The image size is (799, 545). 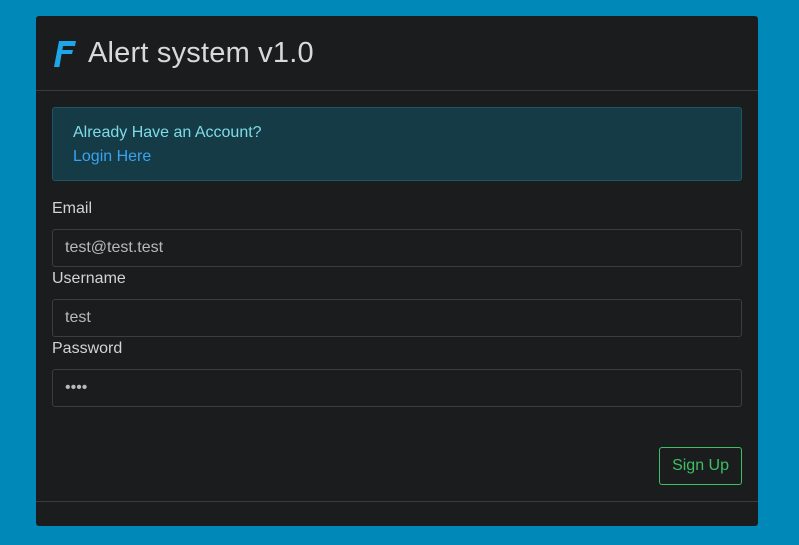 I want to click on card-header: Alert system v1.0, so click(x=397, y=53).